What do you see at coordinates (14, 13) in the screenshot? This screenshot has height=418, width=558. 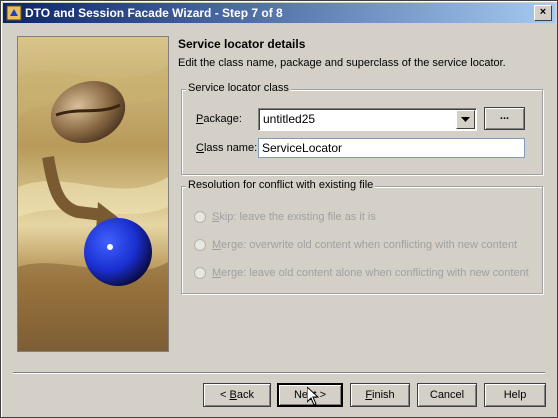 I see `wizard-app-icon` at bounding box center [14, 13].